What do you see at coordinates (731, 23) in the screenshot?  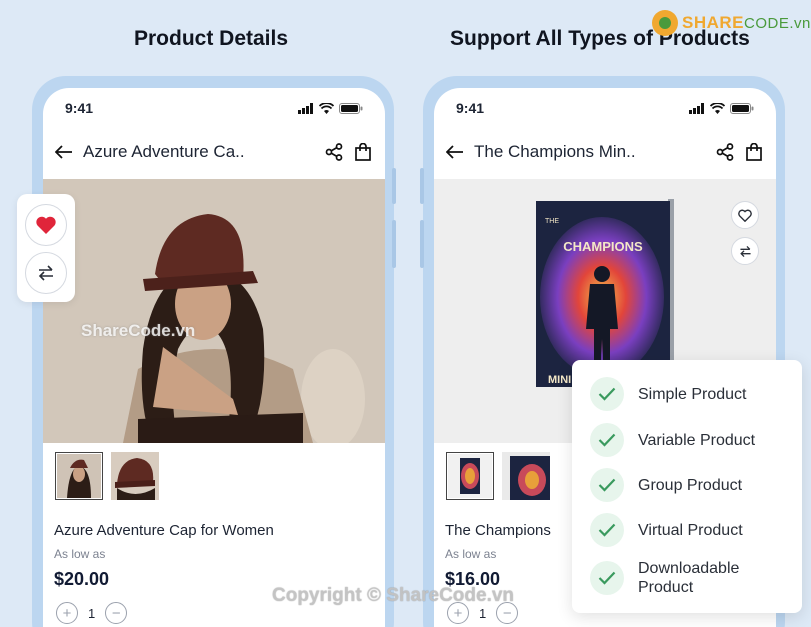 I see `brand-logo: SHARECODE.vn` at bounding box center [731, 23].